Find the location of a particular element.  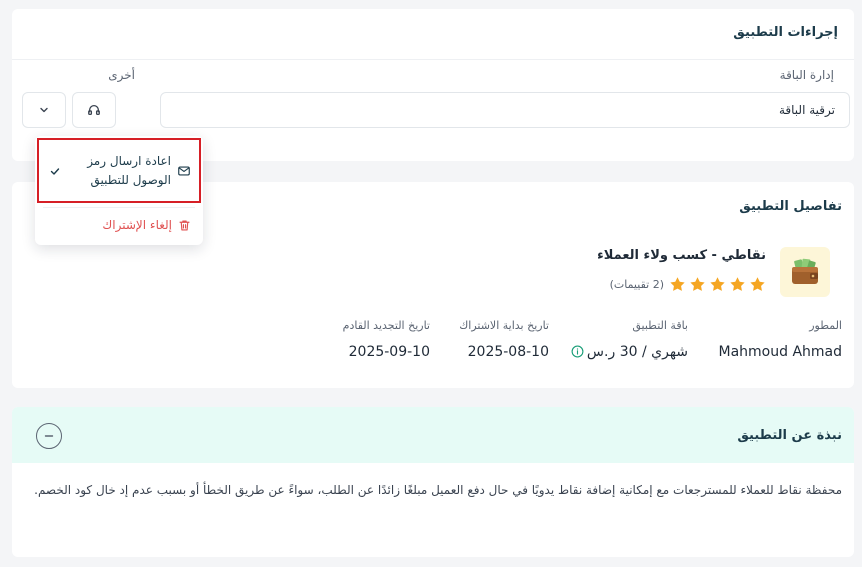

support-button is located at coordinates (94, 110).